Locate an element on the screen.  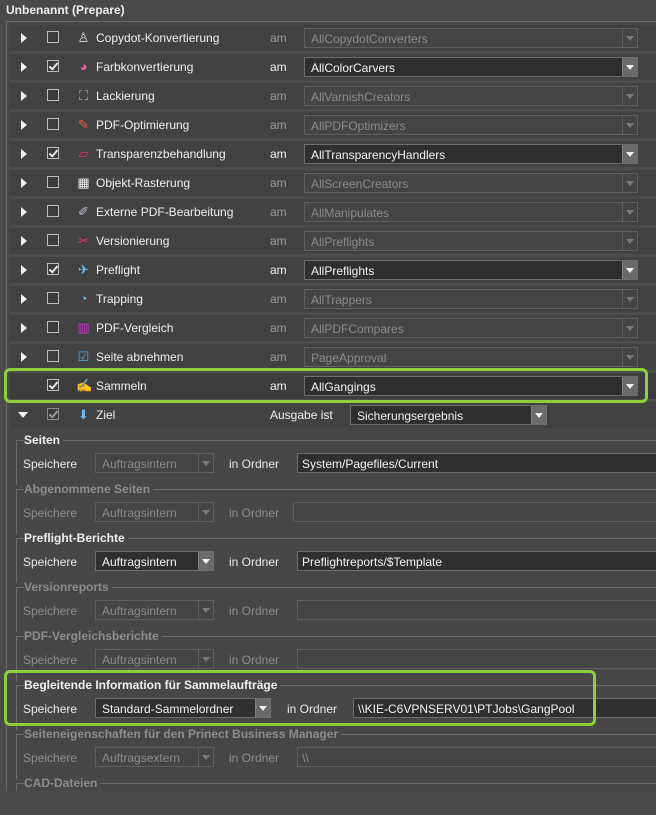
step-row: ◕ Farbkonvertierung am AllColorCarvers is located at coordinates (333, 68).